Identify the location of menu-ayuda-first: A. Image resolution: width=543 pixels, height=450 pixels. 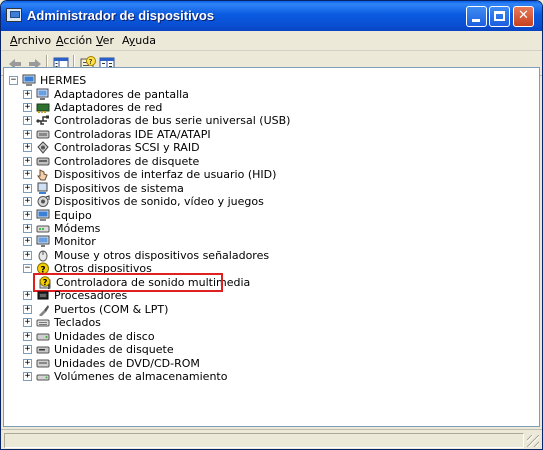
(125, 40).